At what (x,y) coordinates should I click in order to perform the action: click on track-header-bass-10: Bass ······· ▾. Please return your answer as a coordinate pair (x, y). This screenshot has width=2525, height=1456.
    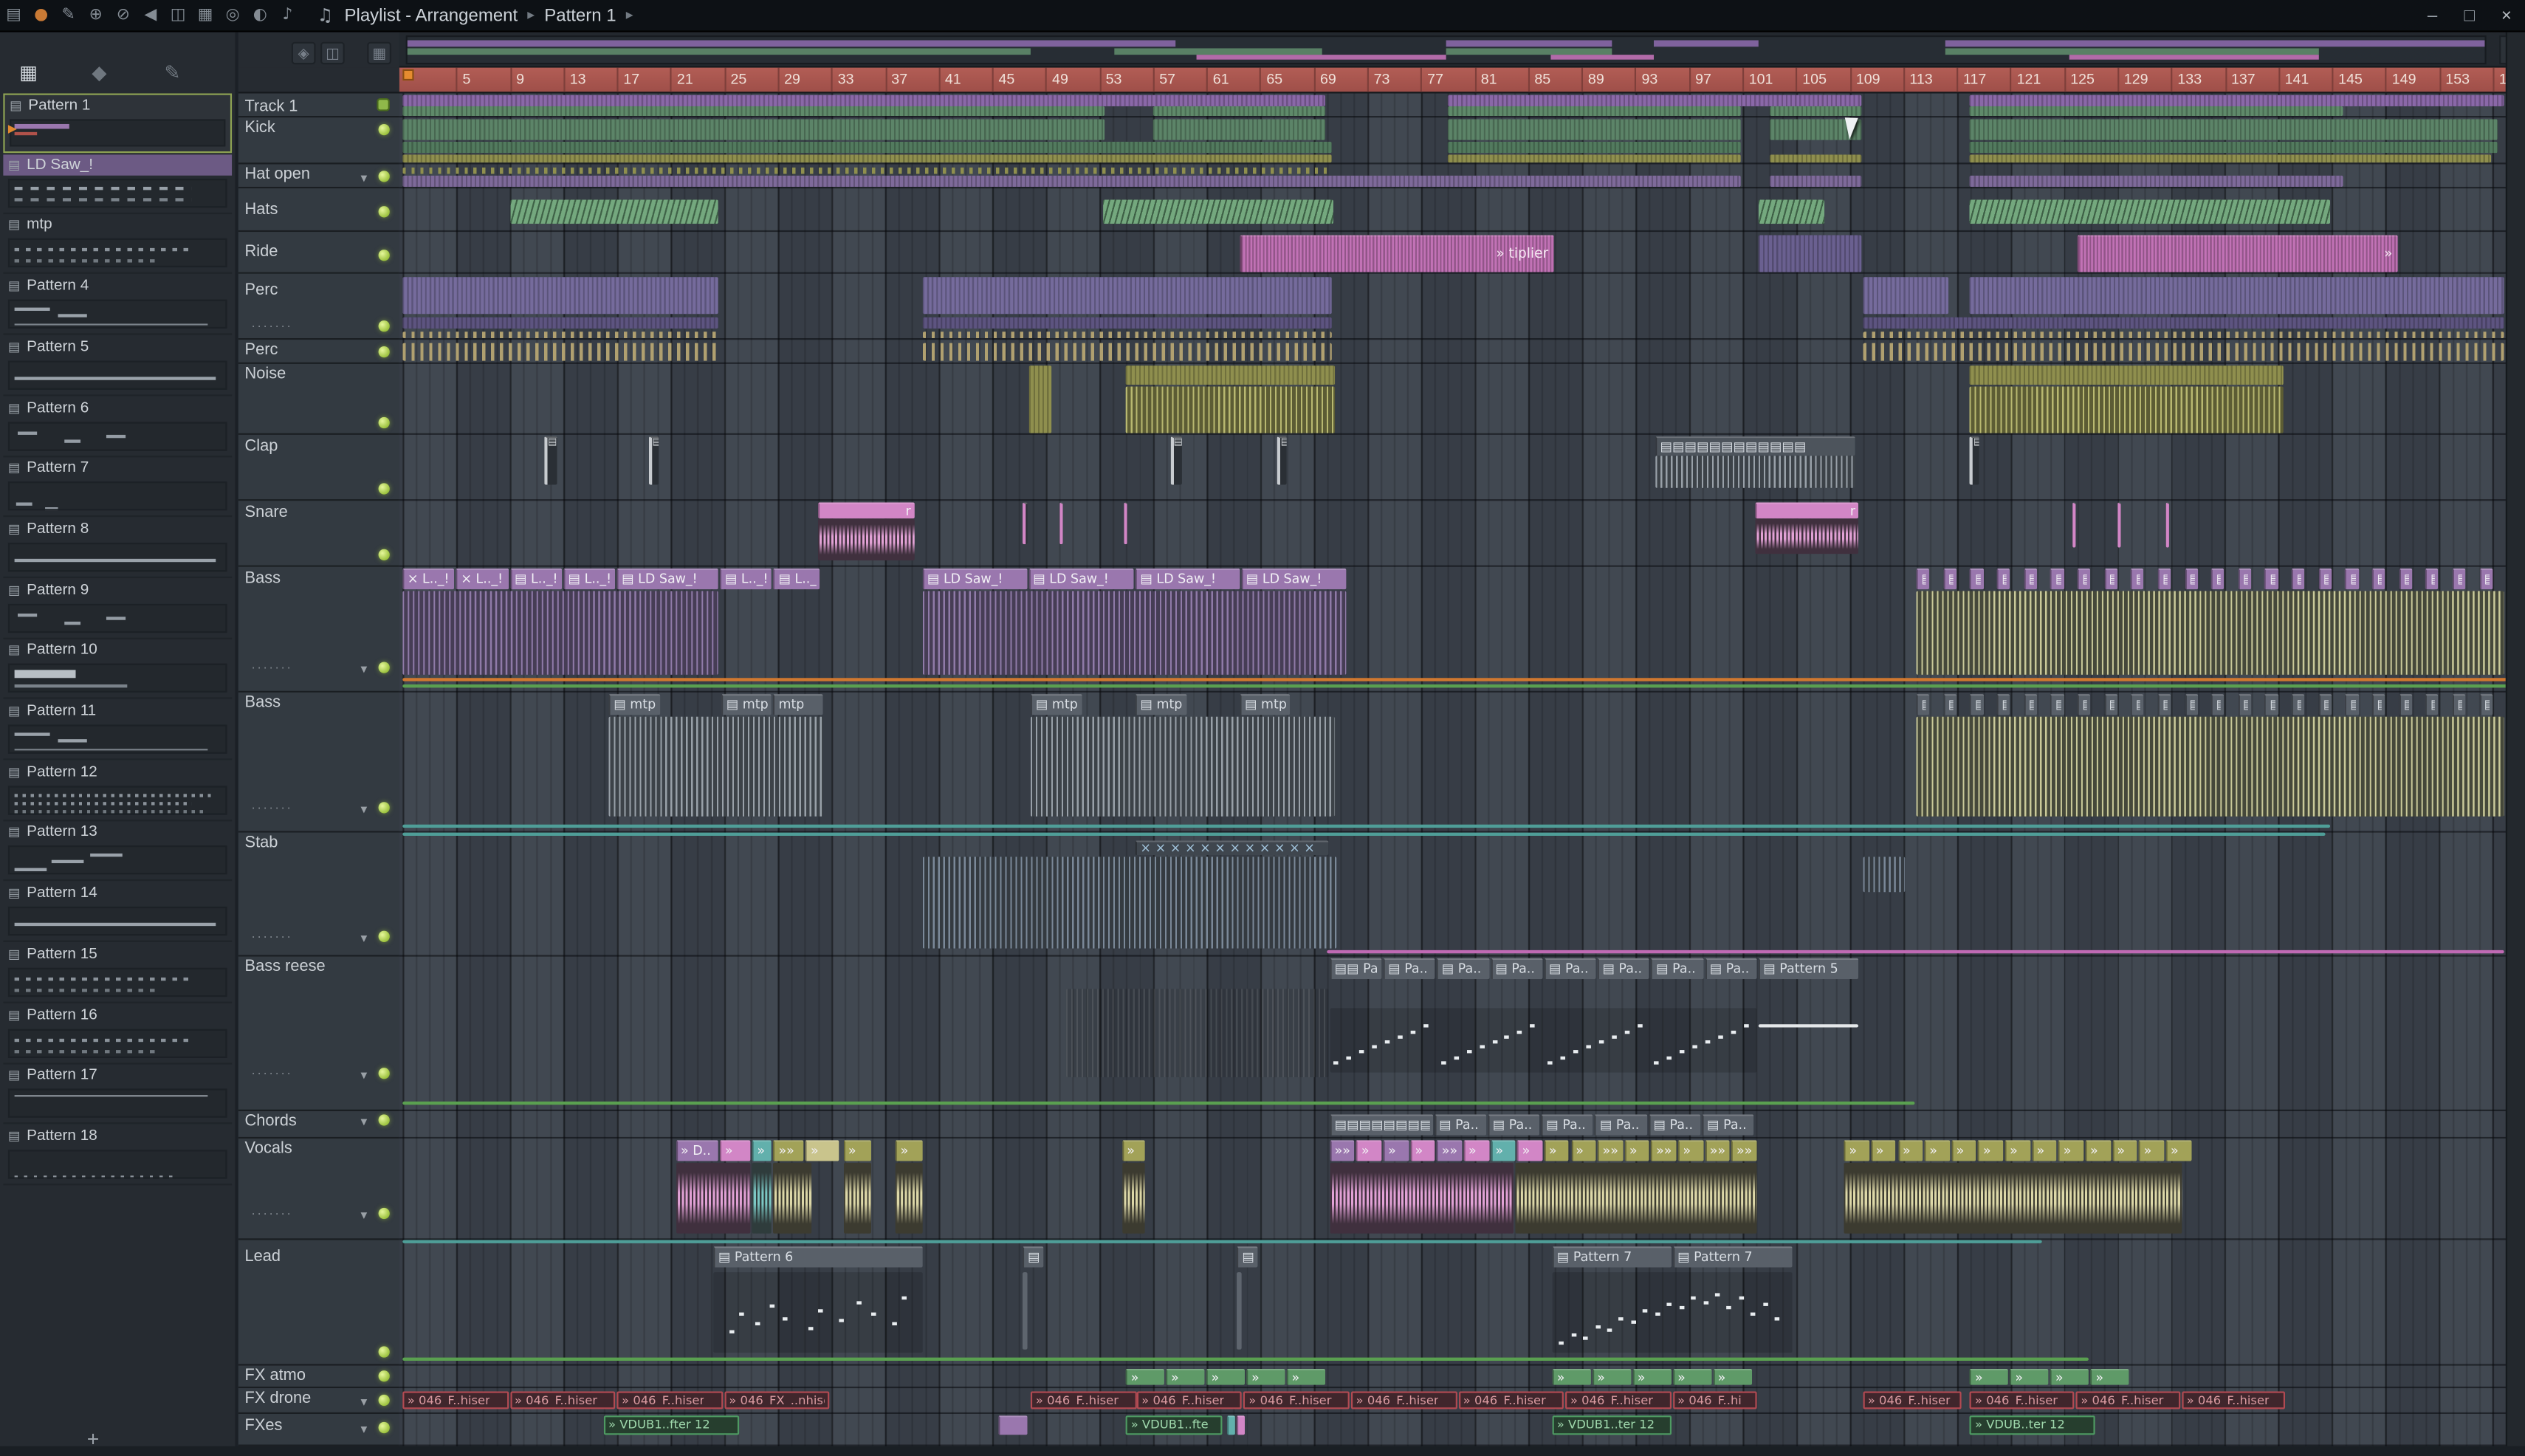
    Looking at the image, I should click on (318, 630).